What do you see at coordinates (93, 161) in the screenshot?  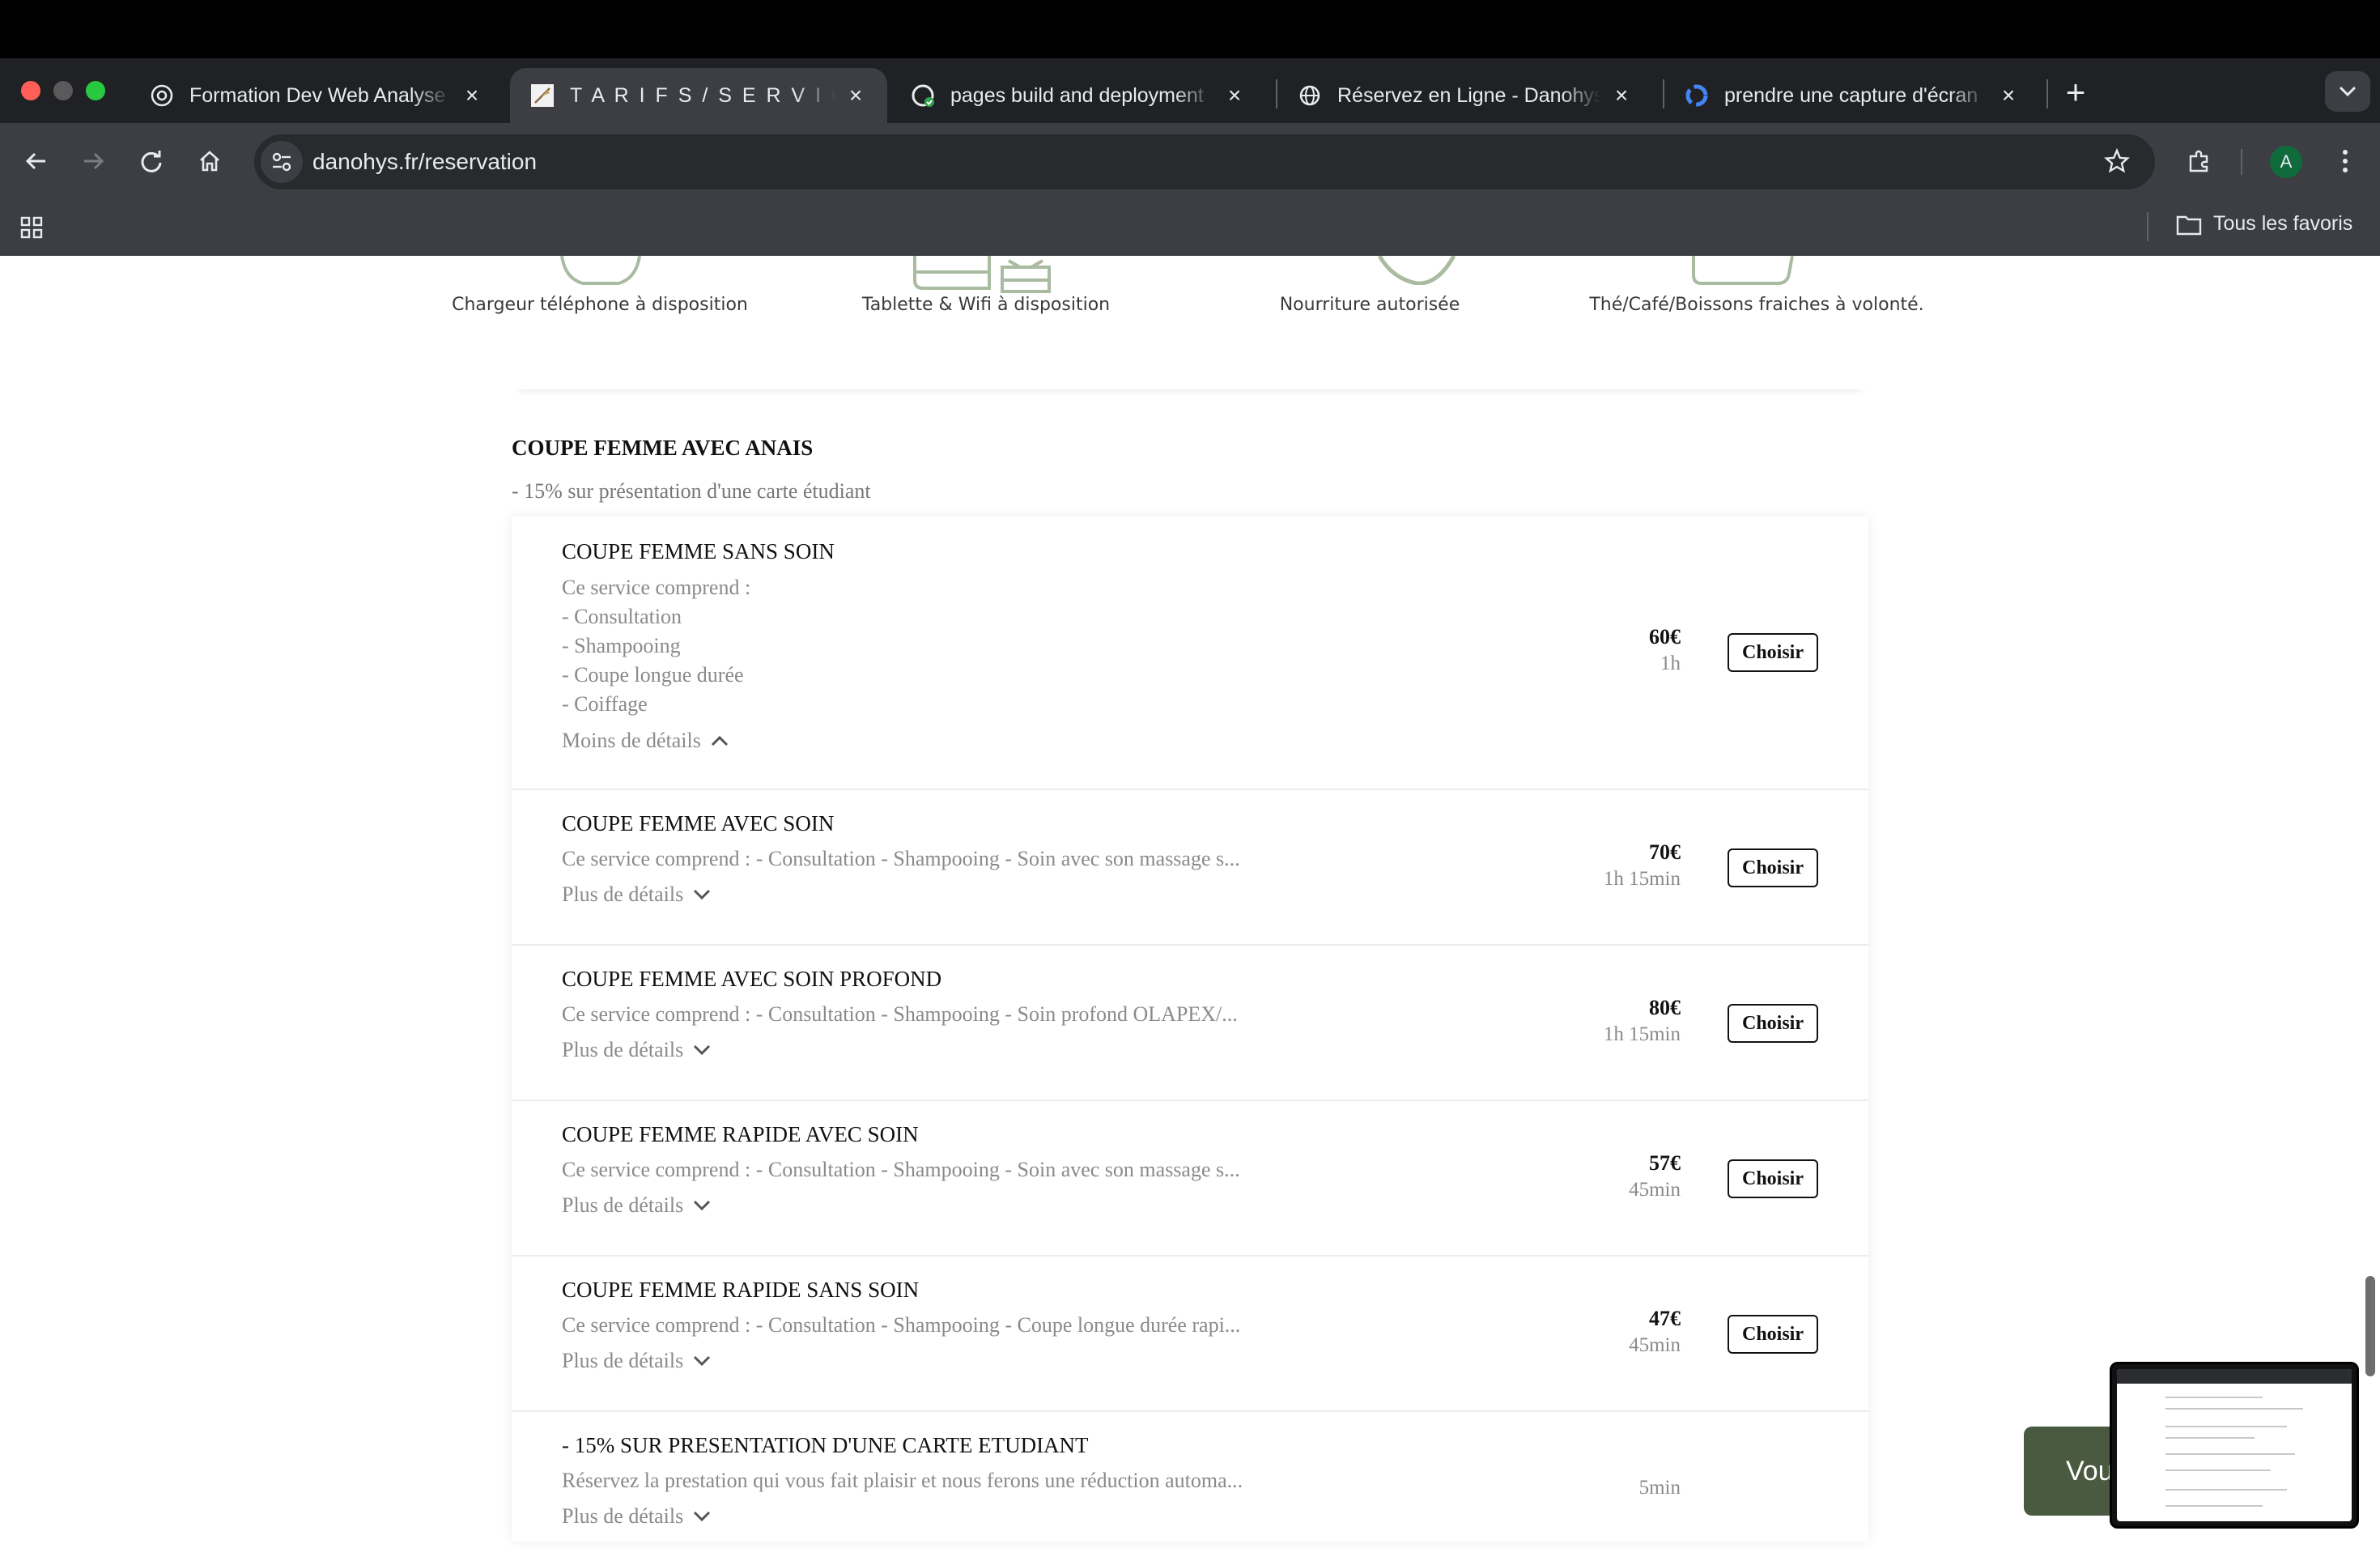 I see `forward-arrow-icon` at bounding box center [93, 161].